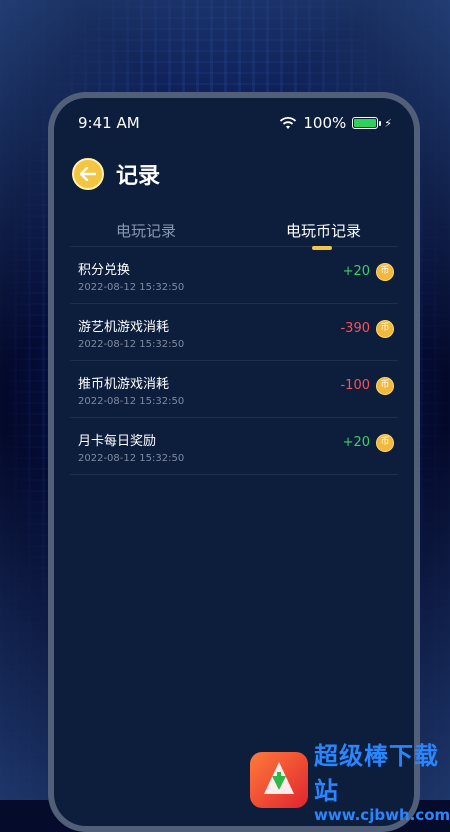  Describe the element at coordinates (355, 328) in the screenshot. I see `record-amount: -390` at that location.